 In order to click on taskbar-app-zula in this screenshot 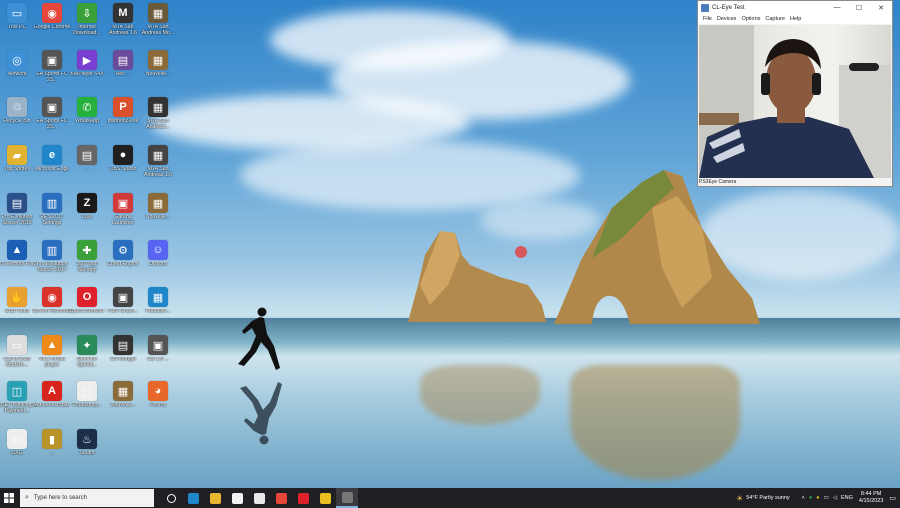, I will do `click(325, 498)`.